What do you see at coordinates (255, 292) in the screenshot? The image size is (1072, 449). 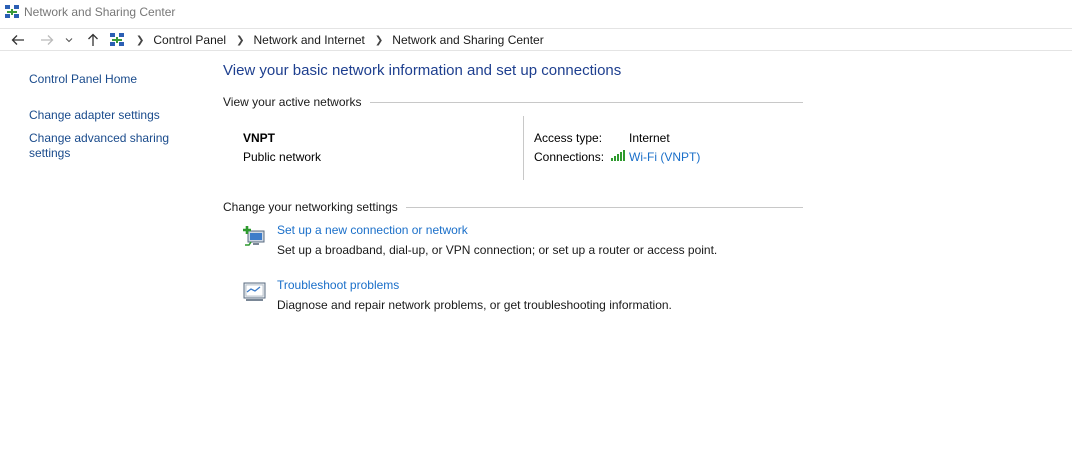 I see `troubleshoot-icon` at bounding box center [255, 292].